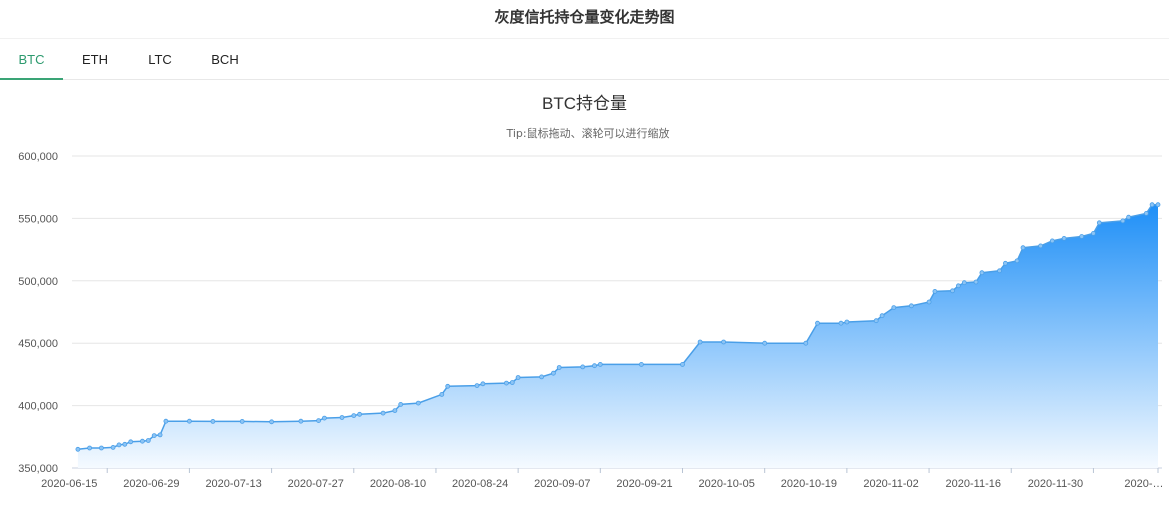 The width and height of the screenshot is (1169, 505). Describe the element at coordinates (95, 59) in the screenshot. I see `tab-eth: ETH` at that location.